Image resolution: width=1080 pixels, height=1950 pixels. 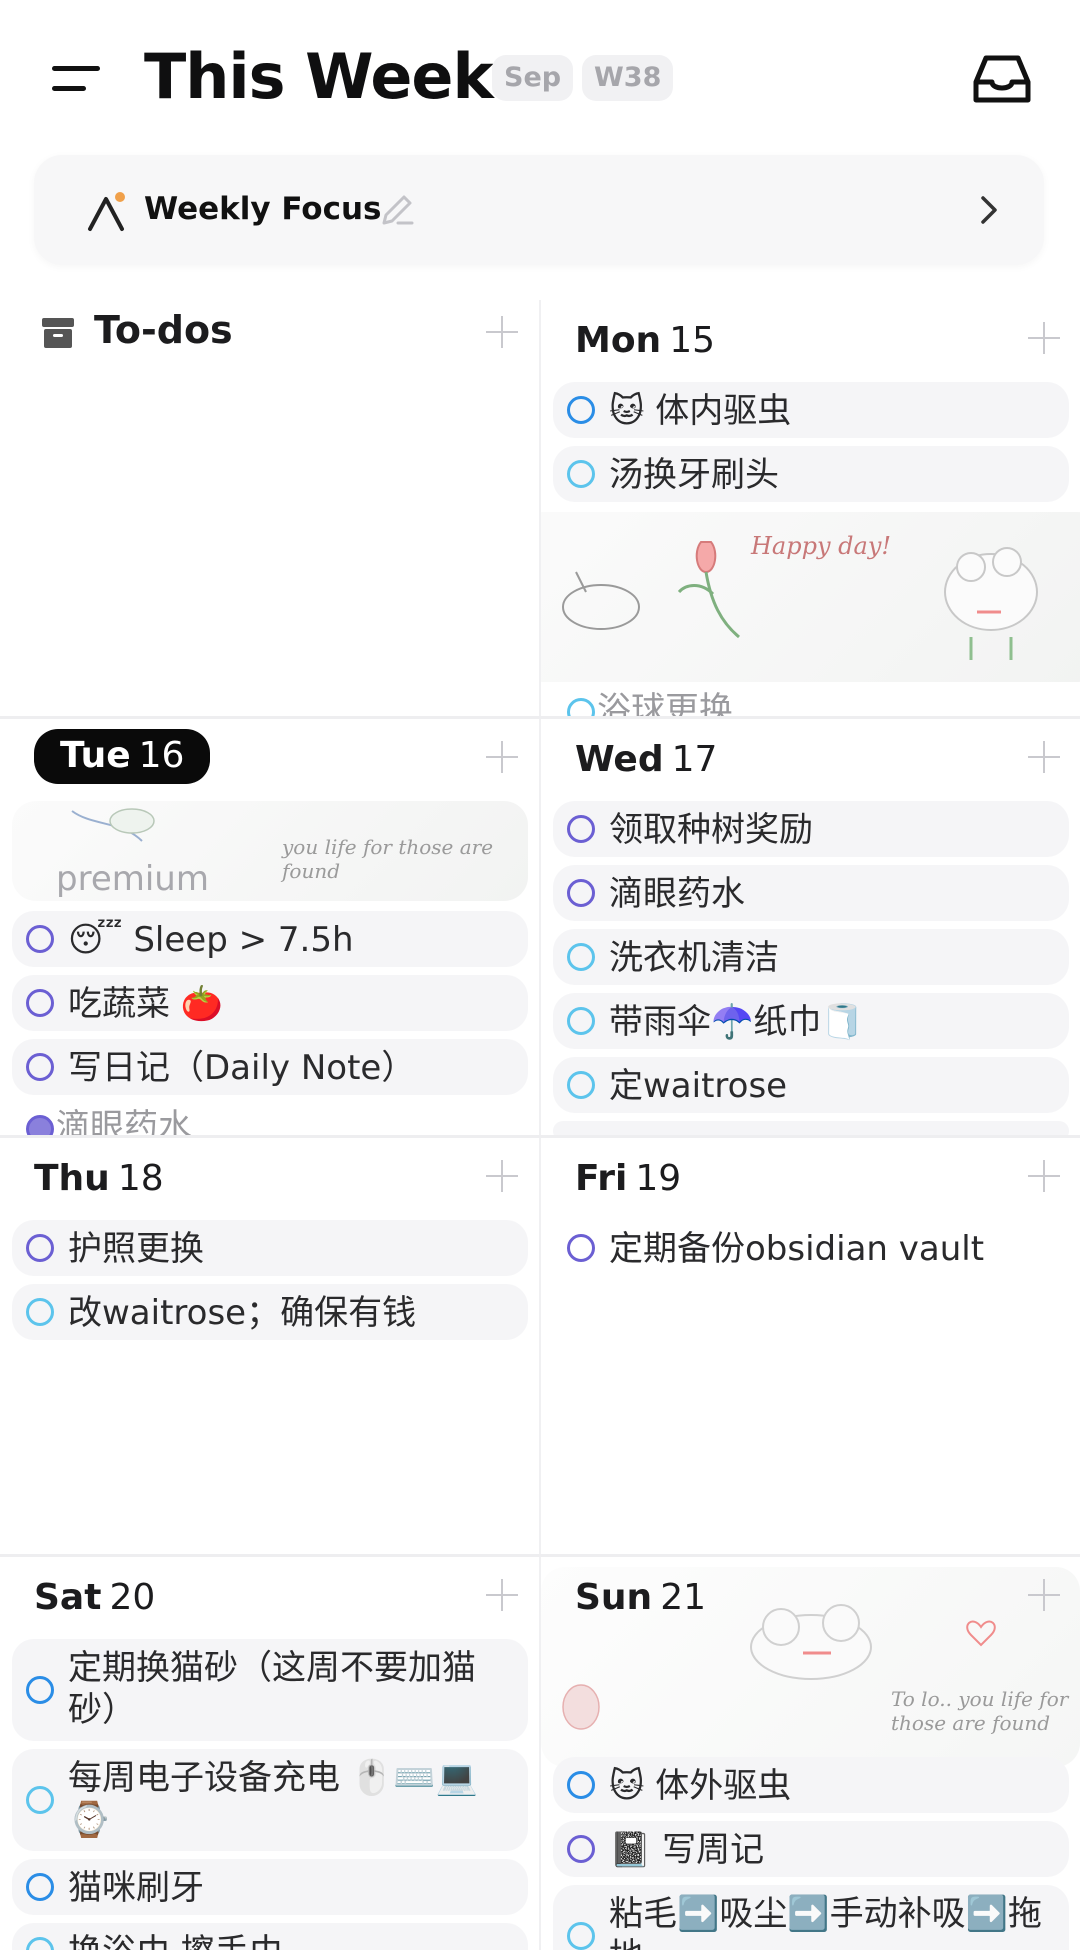 What do you see at coordinates (811, 1785) in the screenshot?
I see `task-item: 🐱 体外驱虫` at bounding box center [811, 1785].